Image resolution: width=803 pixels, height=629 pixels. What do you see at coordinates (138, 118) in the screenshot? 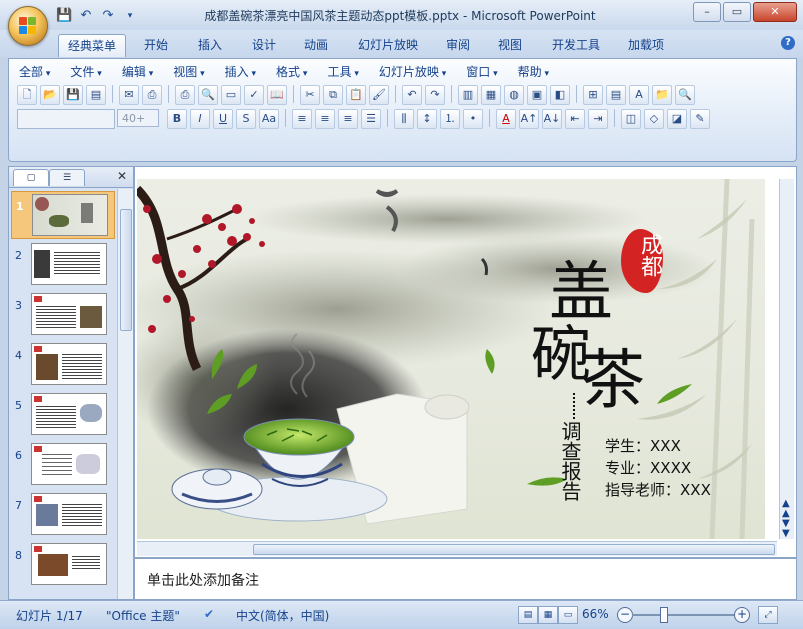
I see `font-size-input: 40+` at bounding box center [138, 118].